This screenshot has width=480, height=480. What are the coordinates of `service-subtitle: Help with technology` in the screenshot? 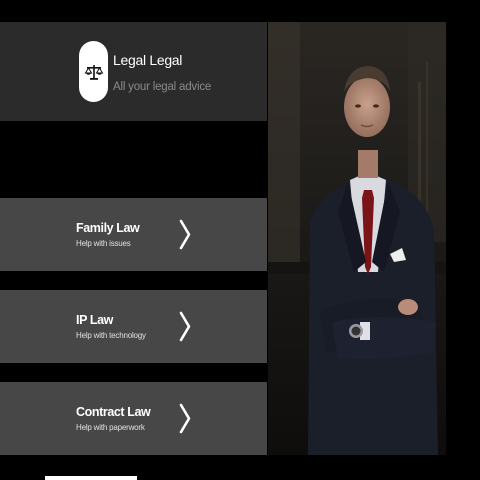 It's located at (111, 335).